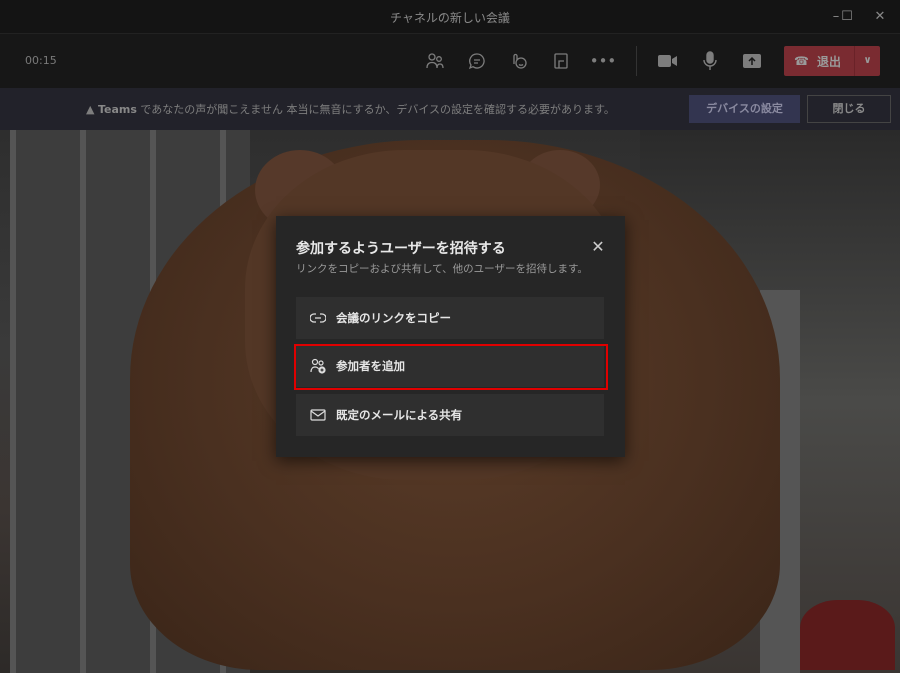 This screenshot has height=673, width=900. Describe the element at coordinates (880, 17) in the screenshot. I see `close-window-button: ✕` at that location.